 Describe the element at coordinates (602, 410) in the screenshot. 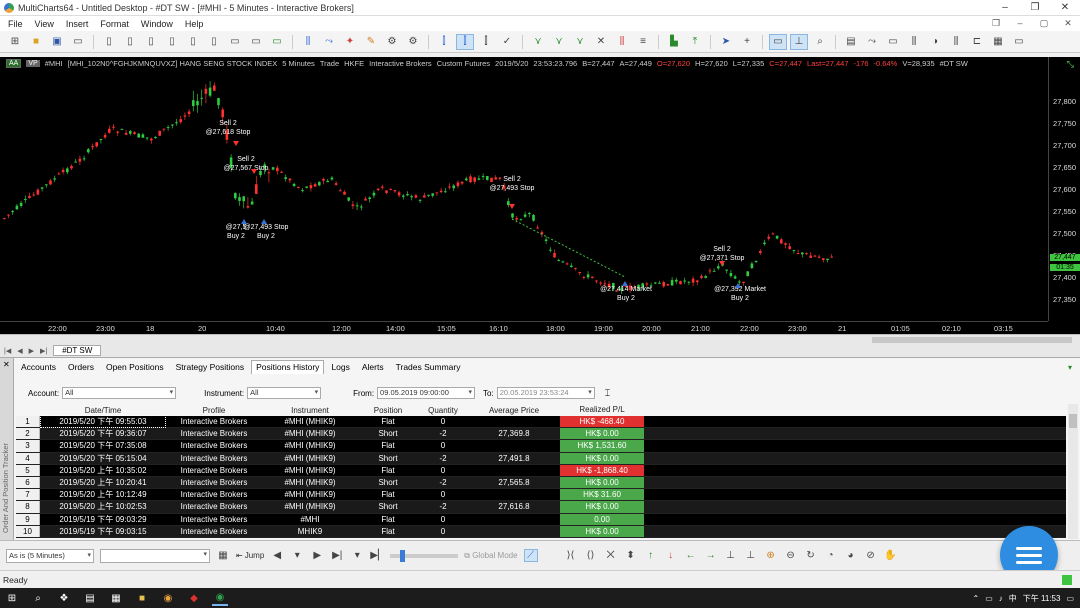

I see `col-realized-pl: Realized P/L` at that location.